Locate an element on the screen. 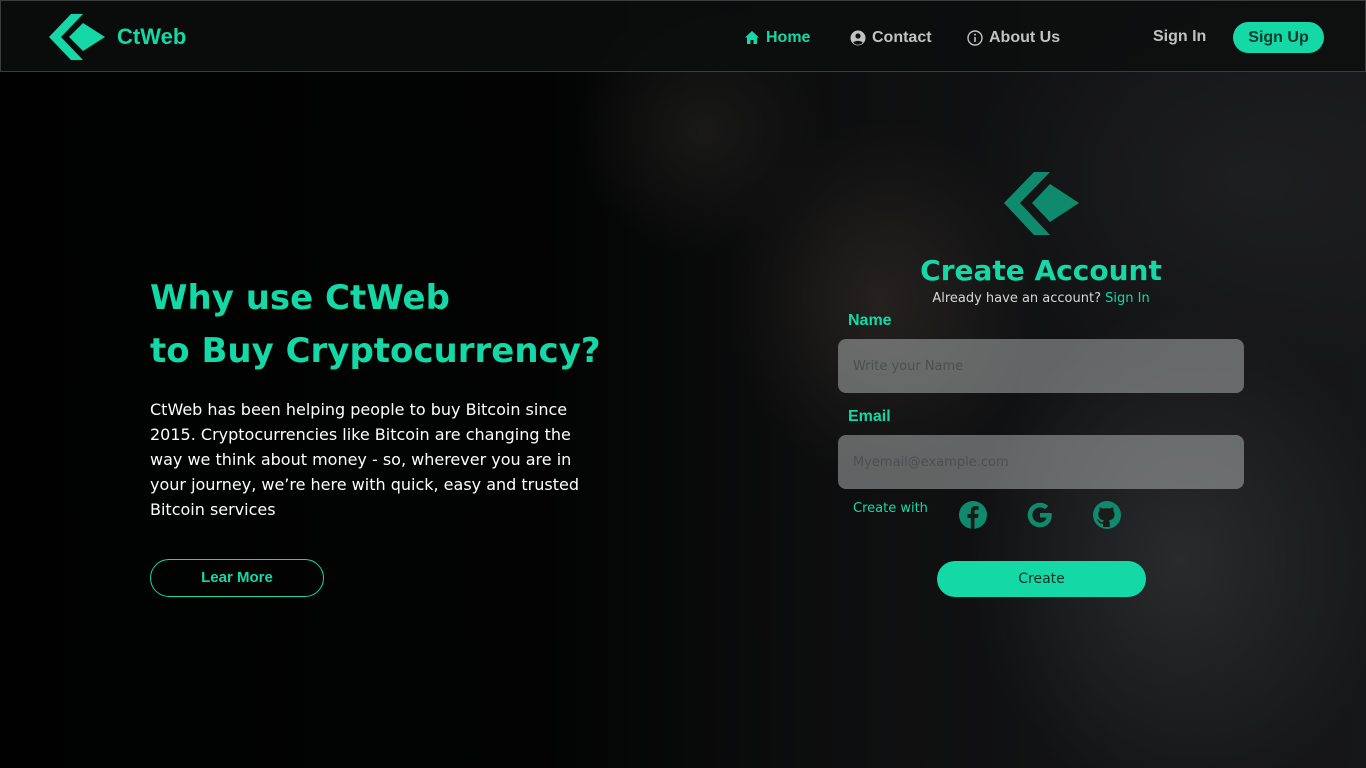 Image resolution: width=1366 pixels, height=768 pixels. google-icon is located at coordinates (1039, 515).